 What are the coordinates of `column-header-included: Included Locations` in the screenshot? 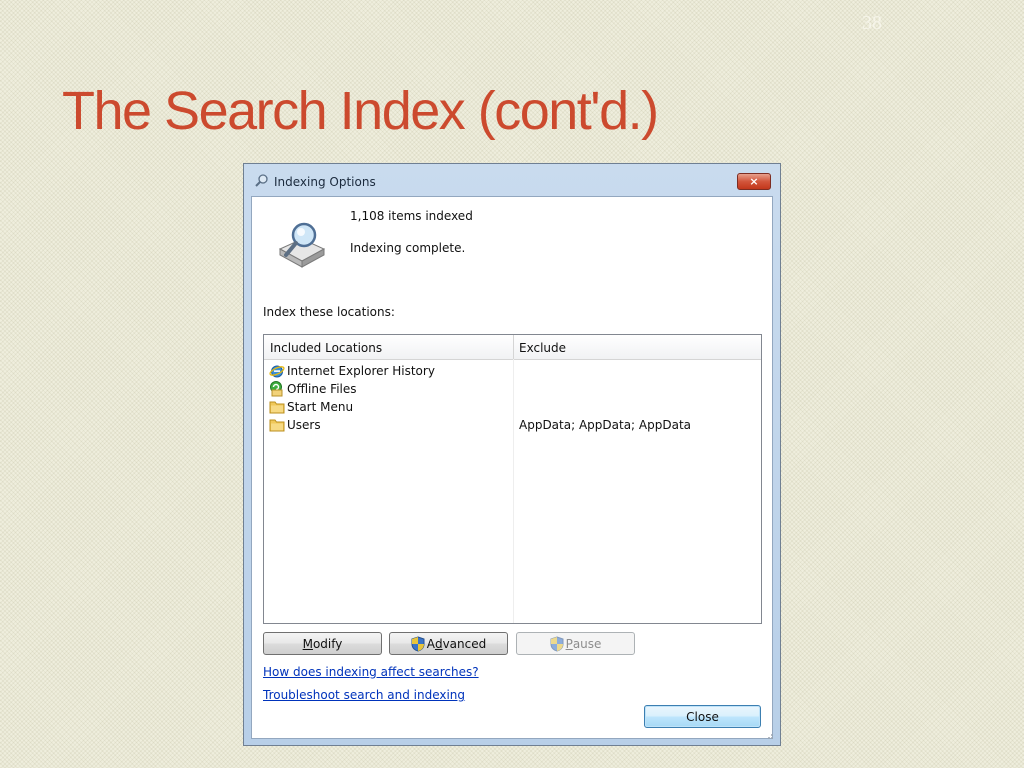 It's located at (326, 348).